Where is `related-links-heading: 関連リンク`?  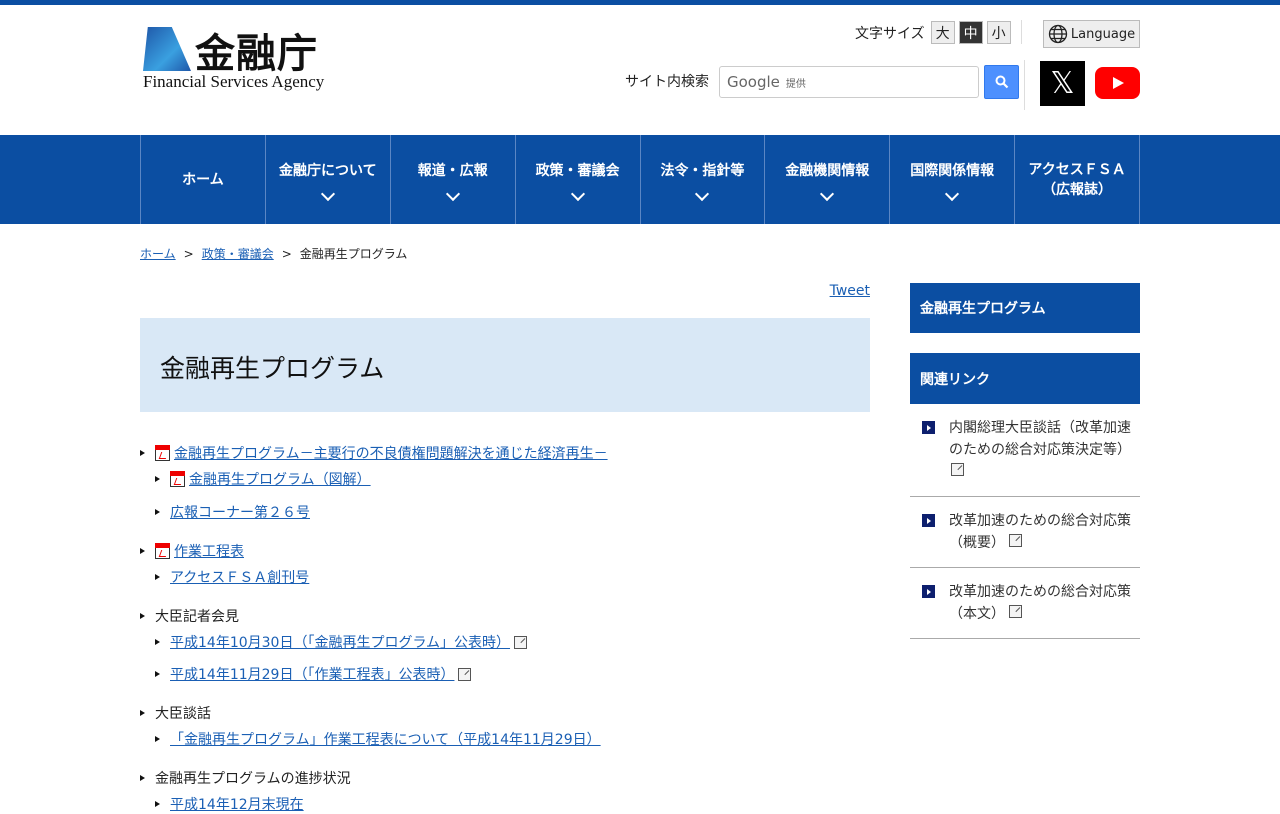
related-links-heading: 関連リンク is located at coordinates (1025, 378).